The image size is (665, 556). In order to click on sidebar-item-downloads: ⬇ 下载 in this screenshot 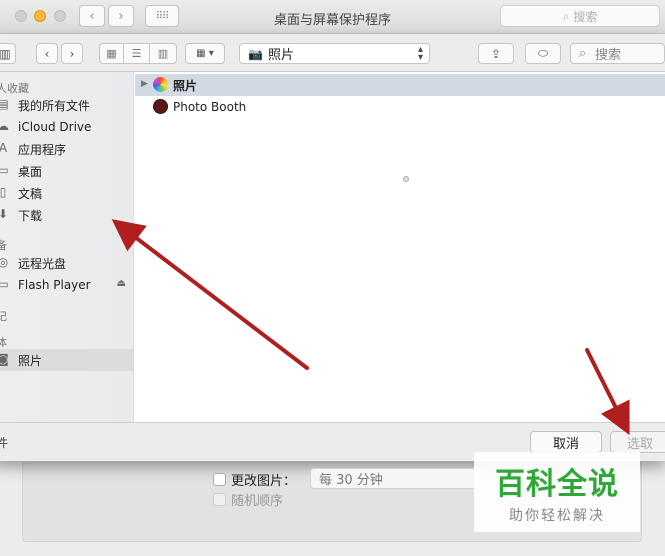, I will do `click(67, 215)`.